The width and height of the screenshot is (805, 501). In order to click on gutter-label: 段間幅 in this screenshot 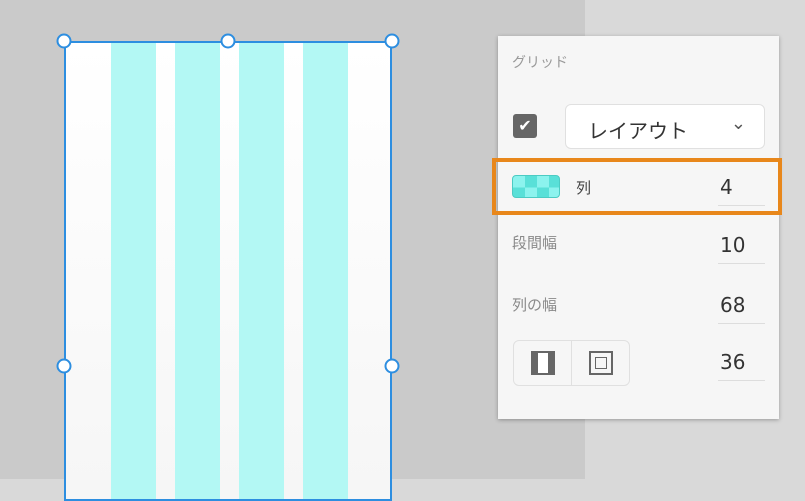, I will do `click(535, 243)`.